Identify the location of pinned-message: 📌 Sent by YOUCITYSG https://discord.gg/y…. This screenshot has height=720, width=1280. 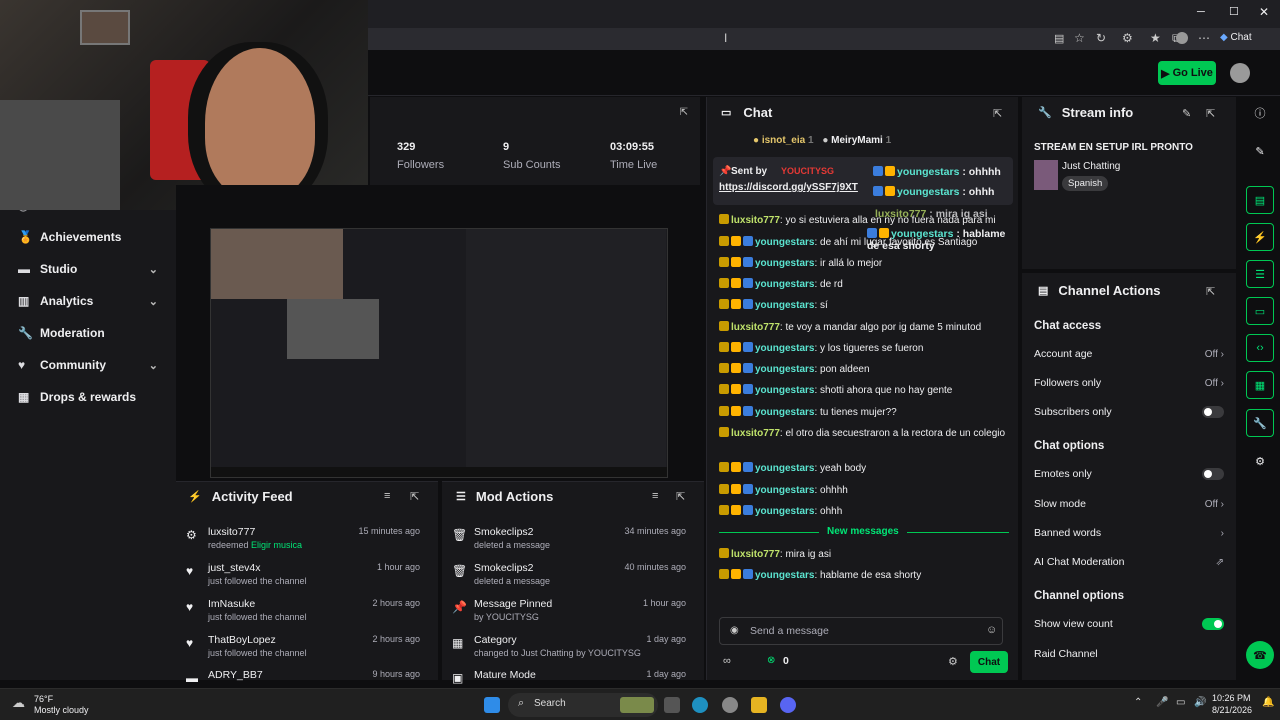
(863, 181).